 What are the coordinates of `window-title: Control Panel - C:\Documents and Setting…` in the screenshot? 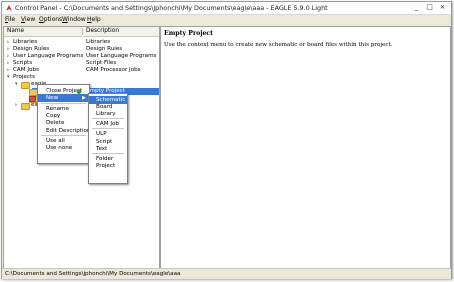 It's located at (171, 8).